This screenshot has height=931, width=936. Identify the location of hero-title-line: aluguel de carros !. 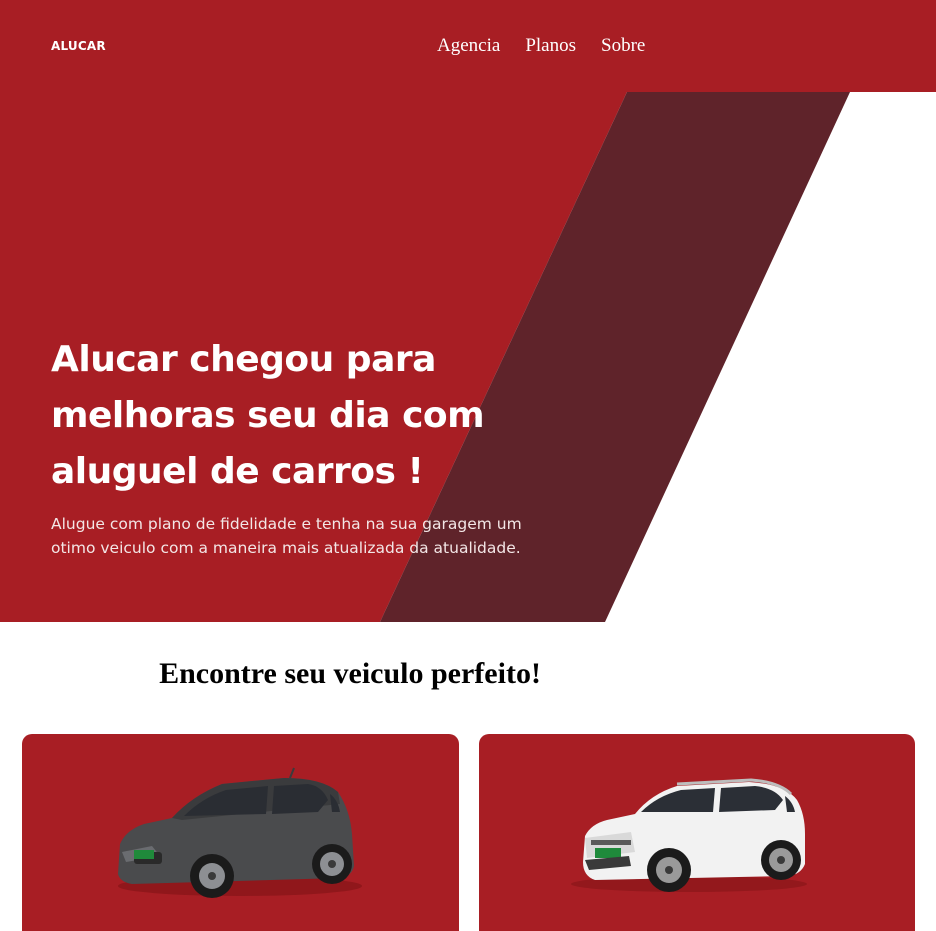
(237, 471).